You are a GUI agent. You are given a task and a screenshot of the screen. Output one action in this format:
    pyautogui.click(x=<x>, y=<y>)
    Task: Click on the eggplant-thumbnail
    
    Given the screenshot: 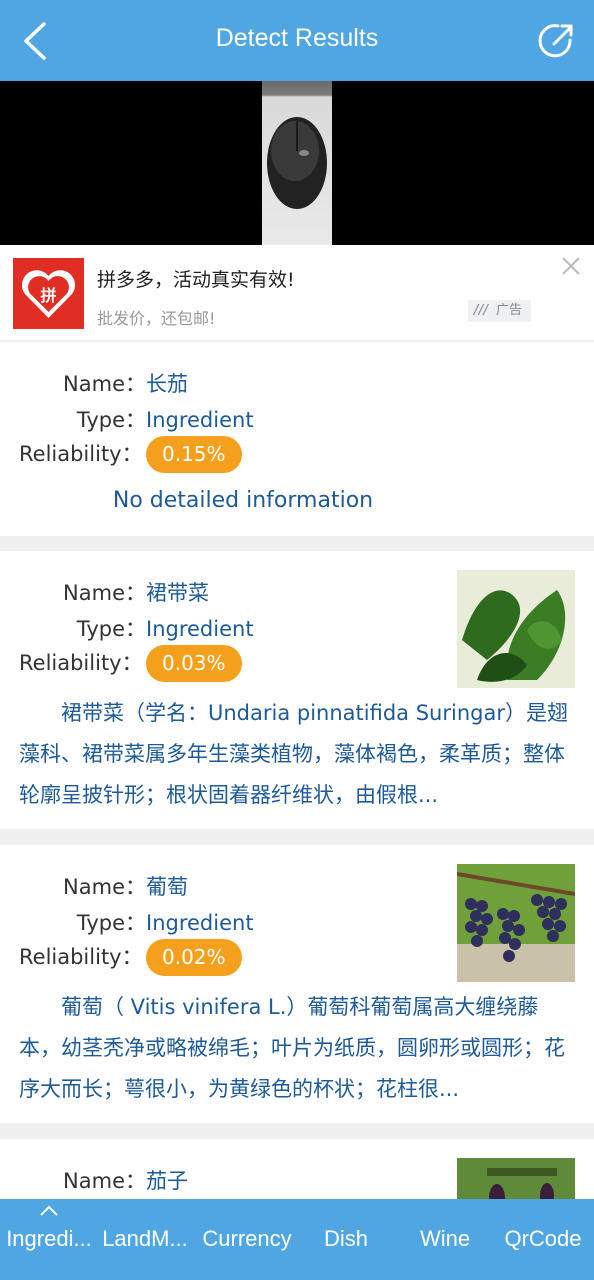 What is the action you would take?
    pyautogui.click(x=516, y=1178)
    